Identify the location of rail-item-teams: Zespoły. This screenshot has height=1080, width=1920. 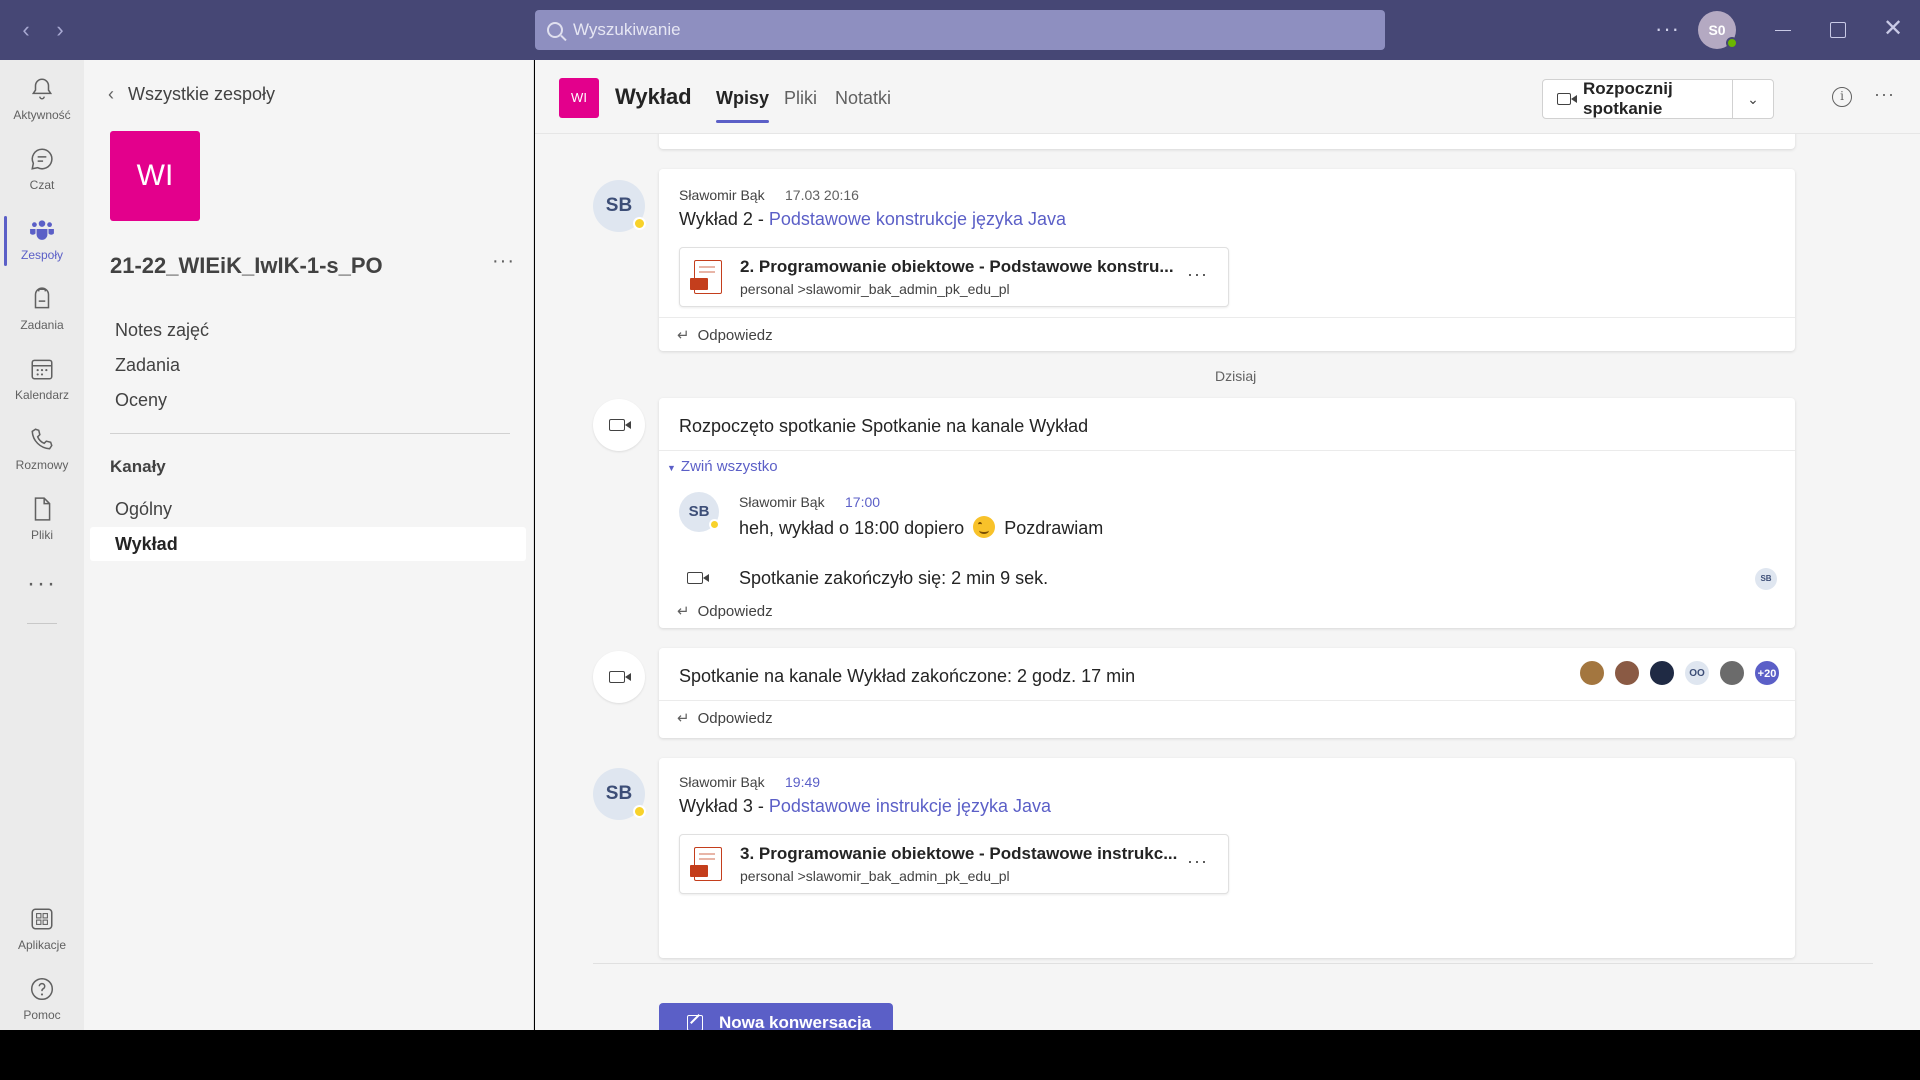
(42, 240).